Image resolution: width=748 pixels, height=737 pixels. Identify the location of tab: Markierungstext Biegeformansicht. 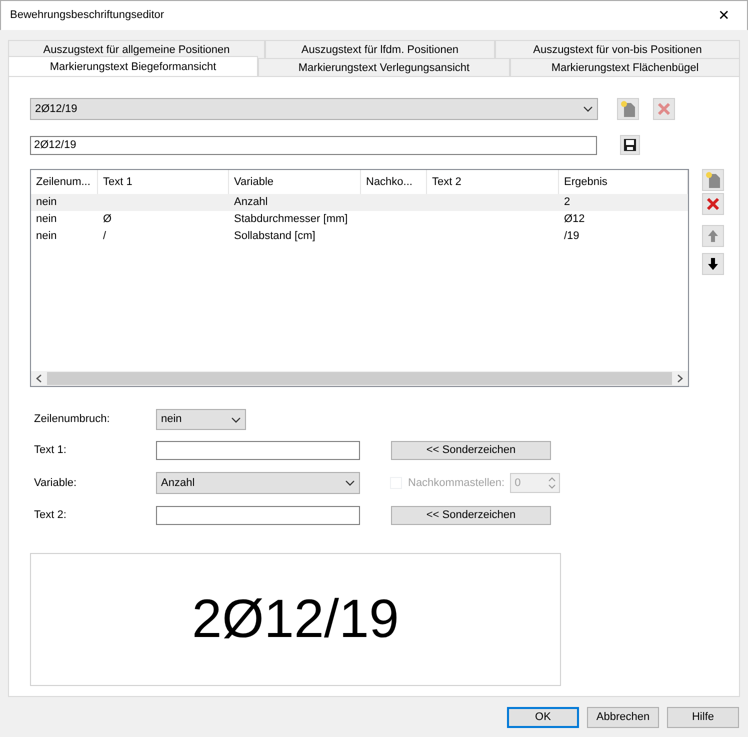
(133, 66).